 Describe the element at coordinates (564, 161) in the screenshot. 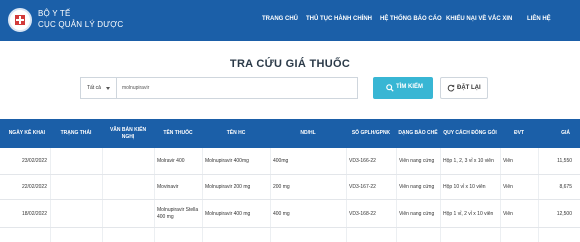

I see `cell-price: 11,550` at that location.